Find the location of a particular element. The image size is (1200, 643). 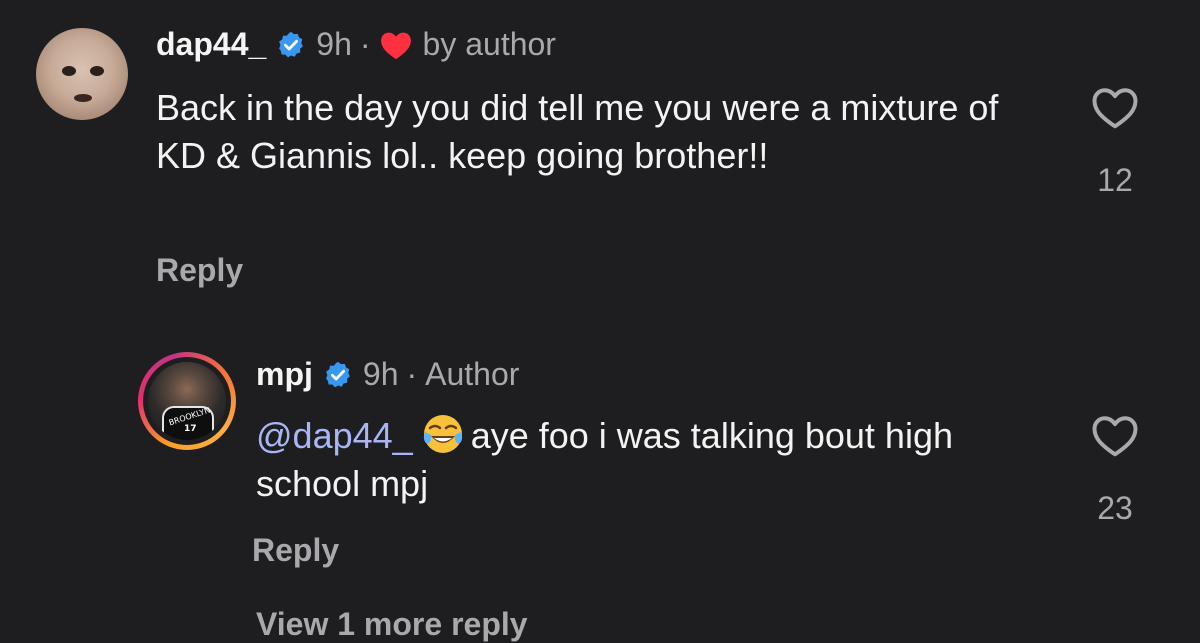

avatar is located at coordinates (82, 74).